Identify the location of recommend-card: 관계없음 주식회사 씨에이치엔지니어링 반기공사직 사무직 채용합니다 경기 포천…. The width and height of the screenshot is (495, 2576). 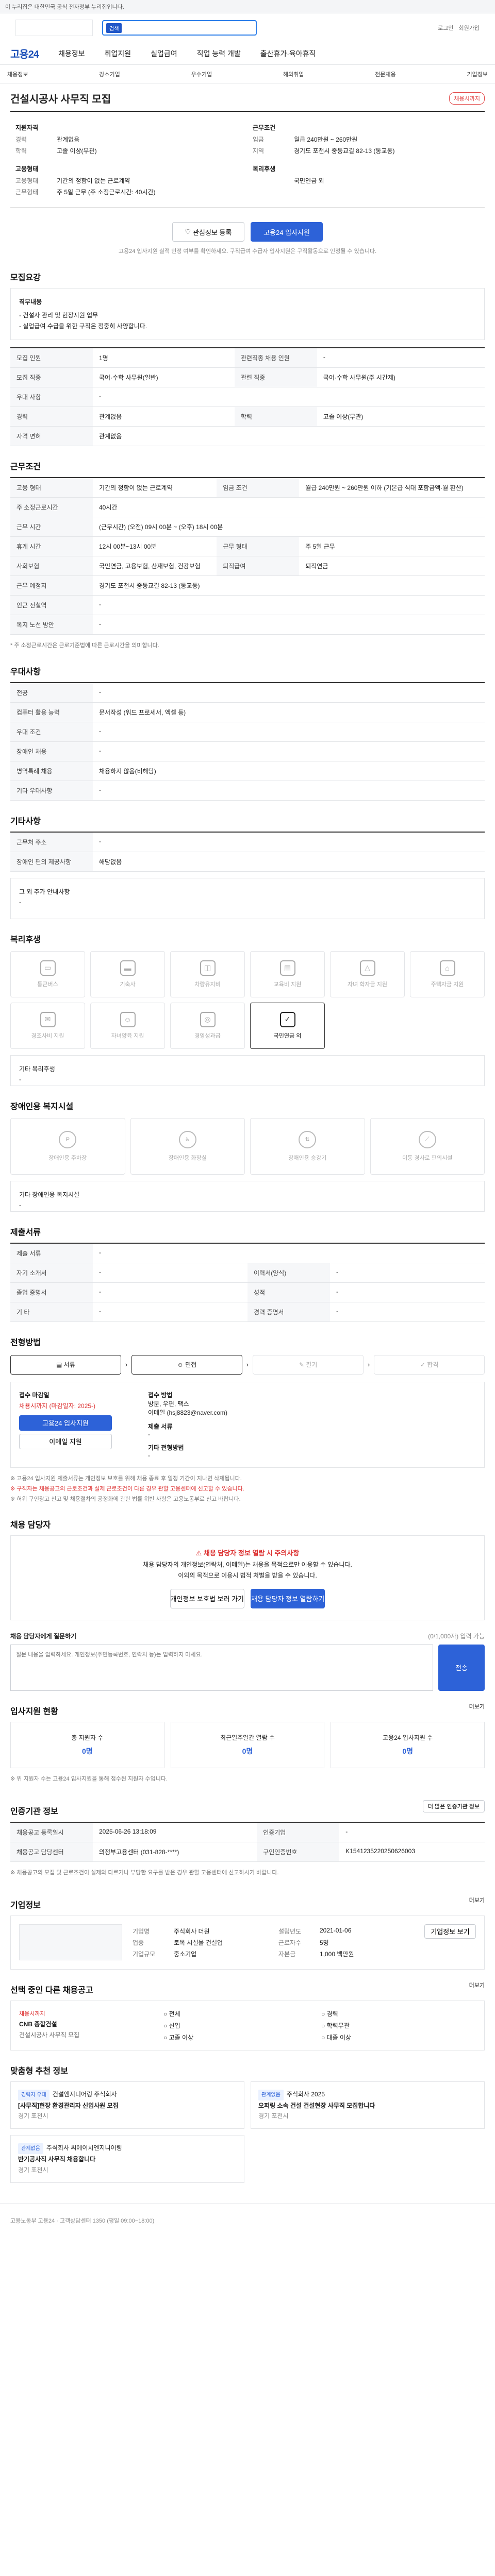
(127, 2159).